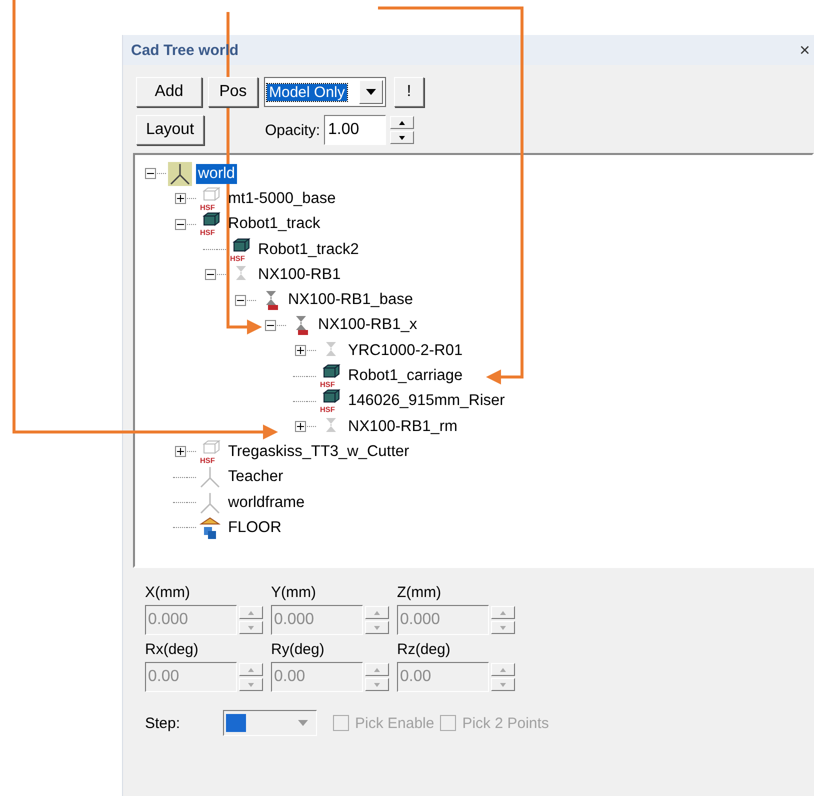 This screenshot has height=796, width=814. I want to click on step-dropdown, so click(270, 723).